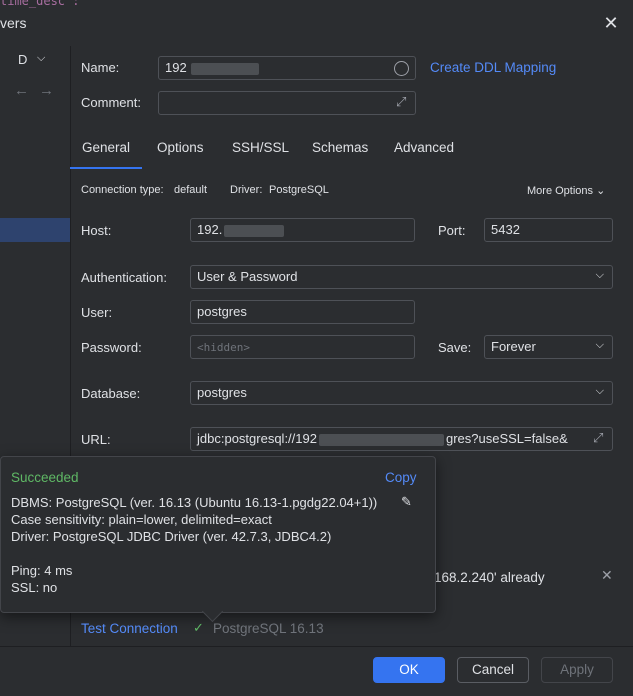 This screenshot has height=696, width=633. I want to click on selected-data-source-item, so click(35, 230).